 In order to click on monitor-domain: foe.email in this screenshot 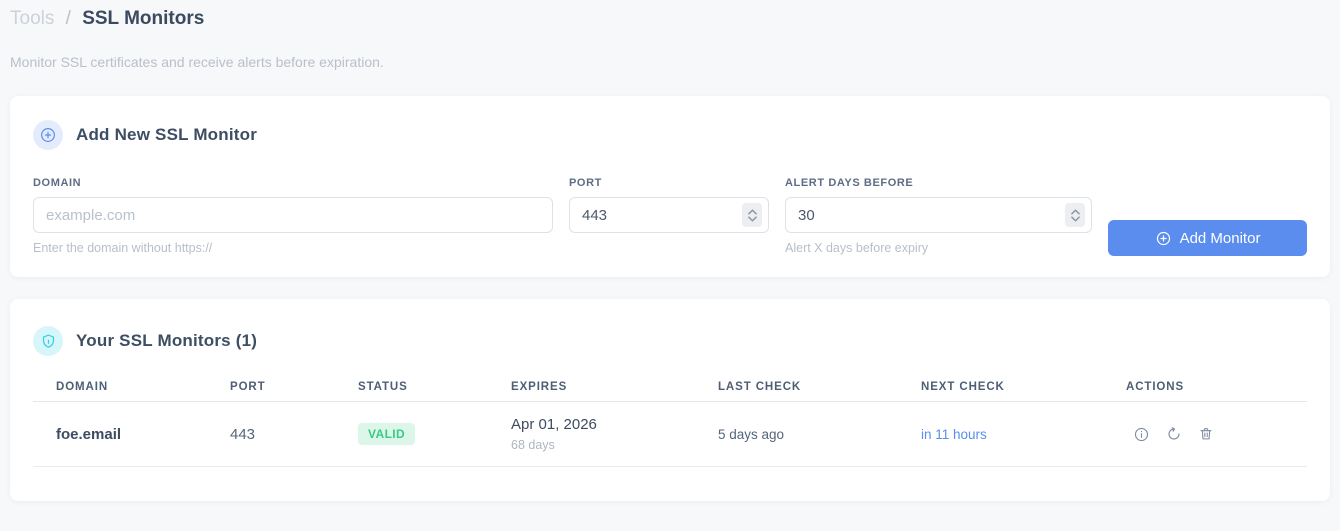, I will do `click(89, 434)`.